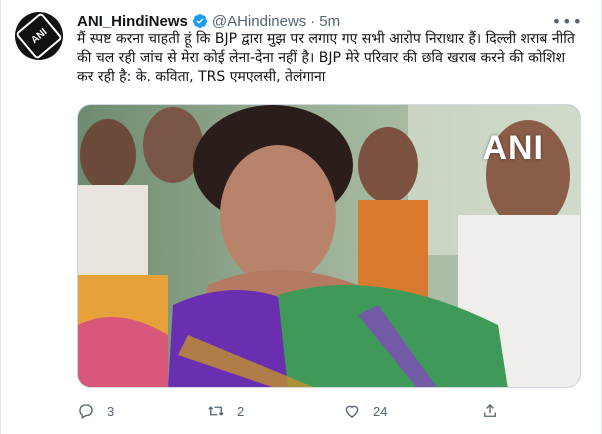 The image size is (602, 434). What do you see at coordinates (513, 148) in the screenshot?
I see `media-watermark: ANI` at bounding box center [513, 148].